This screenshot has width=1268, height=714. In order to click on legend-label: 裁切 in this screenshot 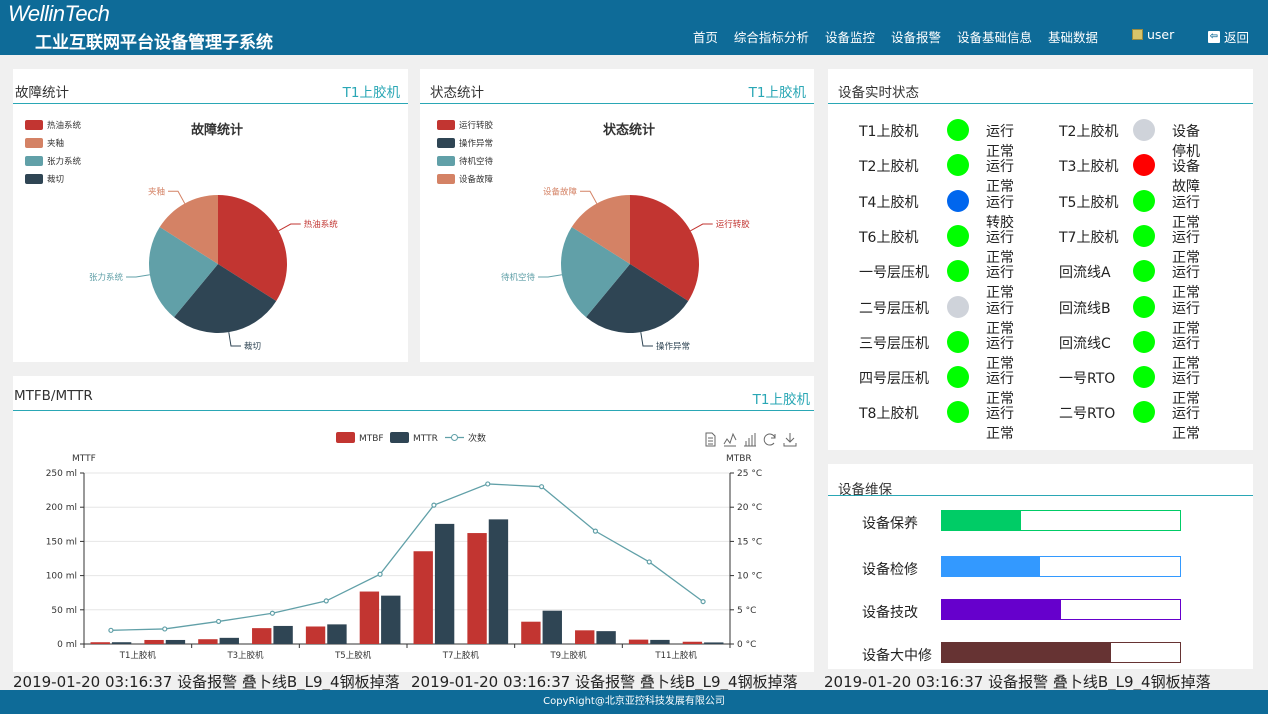, I will do `click(56, 180)`.